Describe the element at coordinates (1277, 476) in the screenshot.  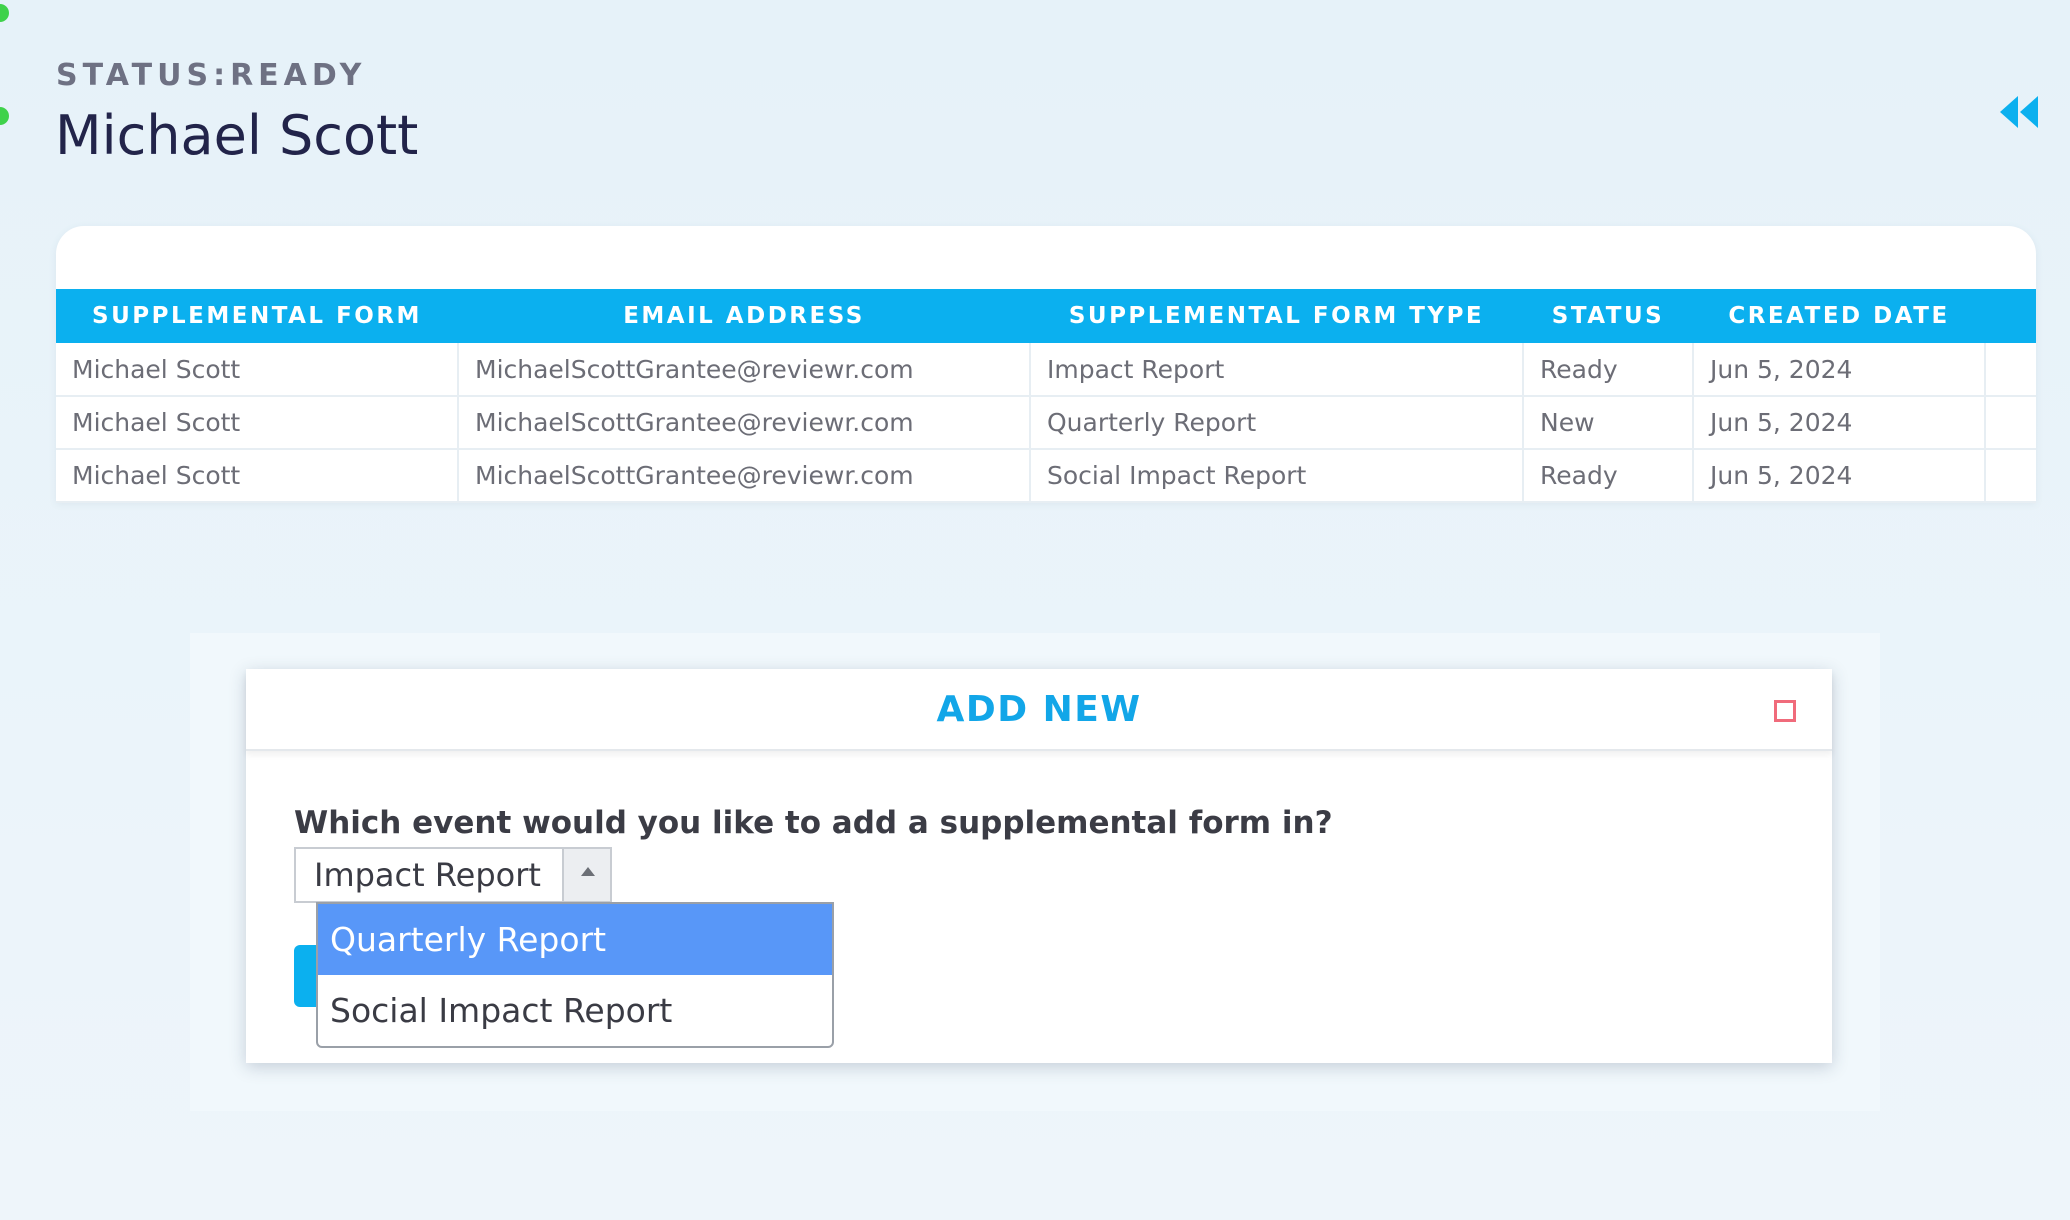
I see `cell-type: Social Impact Report` at that location.